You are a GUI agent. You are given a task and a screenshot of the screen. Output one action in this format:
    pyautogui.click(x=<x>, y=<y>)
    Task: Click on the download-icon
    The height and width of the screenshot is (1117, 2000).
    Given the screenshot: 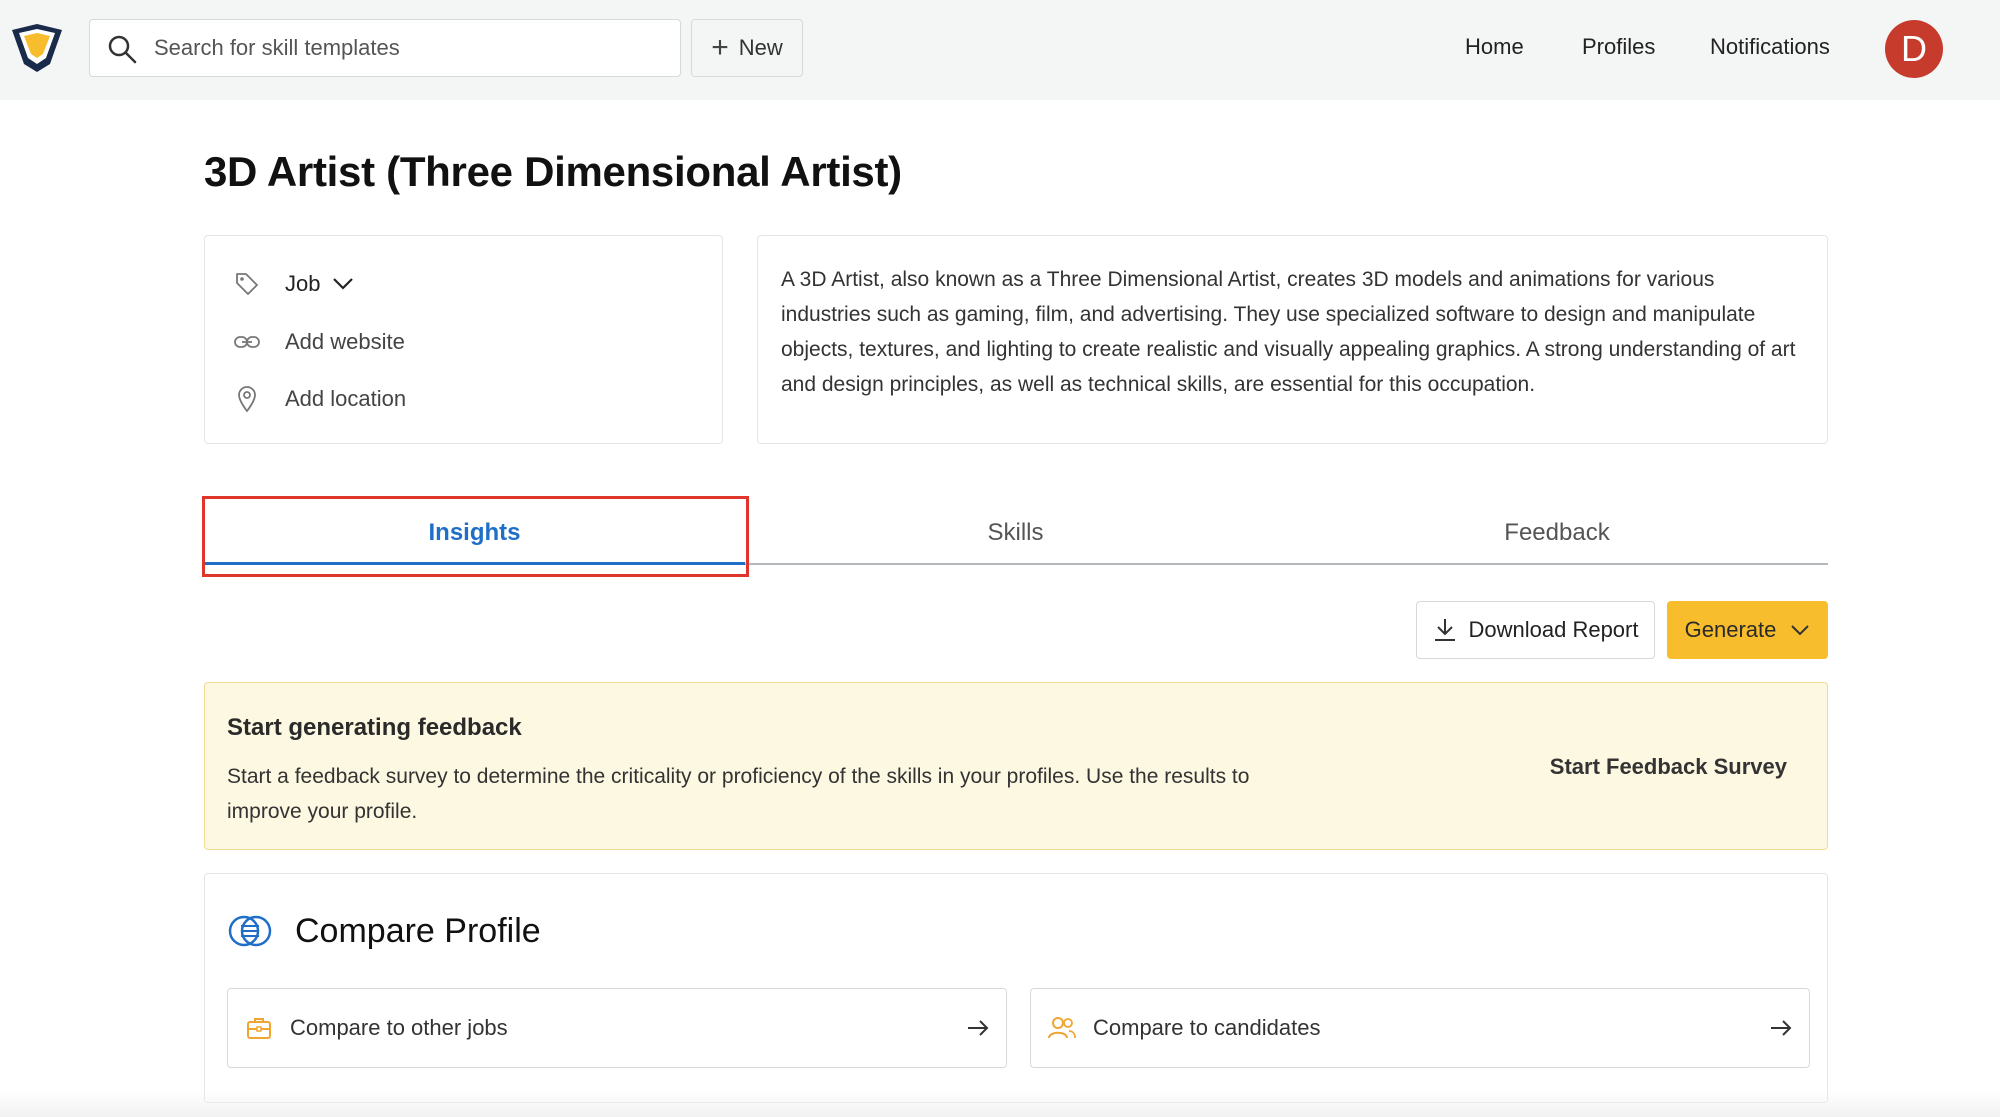 What is the action you would take?
    pyautogui.click(x=1444, y=630)
    